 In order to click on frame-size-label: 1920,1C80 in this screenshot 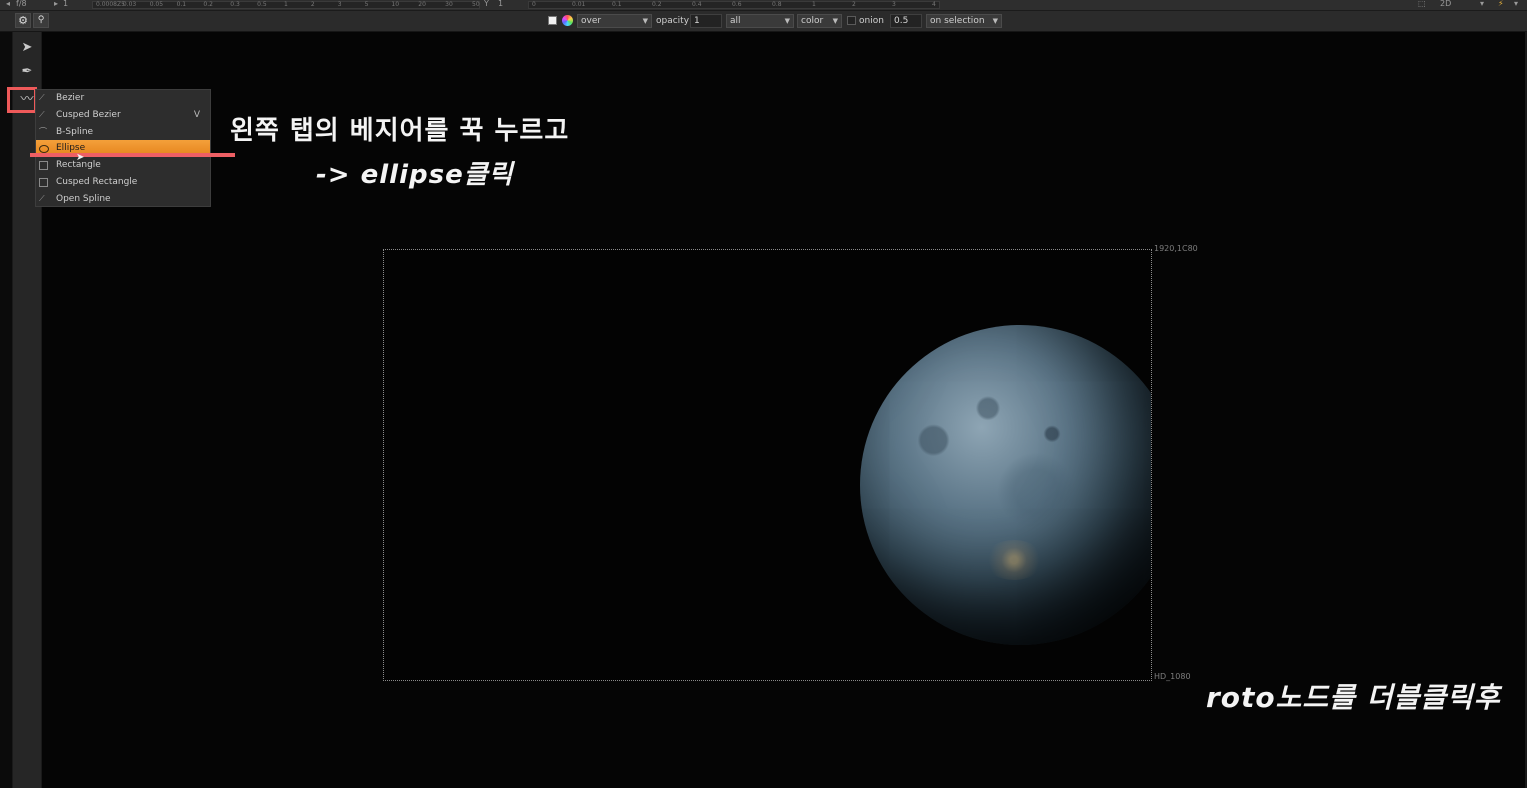, I will do `click(1176, 248)`.